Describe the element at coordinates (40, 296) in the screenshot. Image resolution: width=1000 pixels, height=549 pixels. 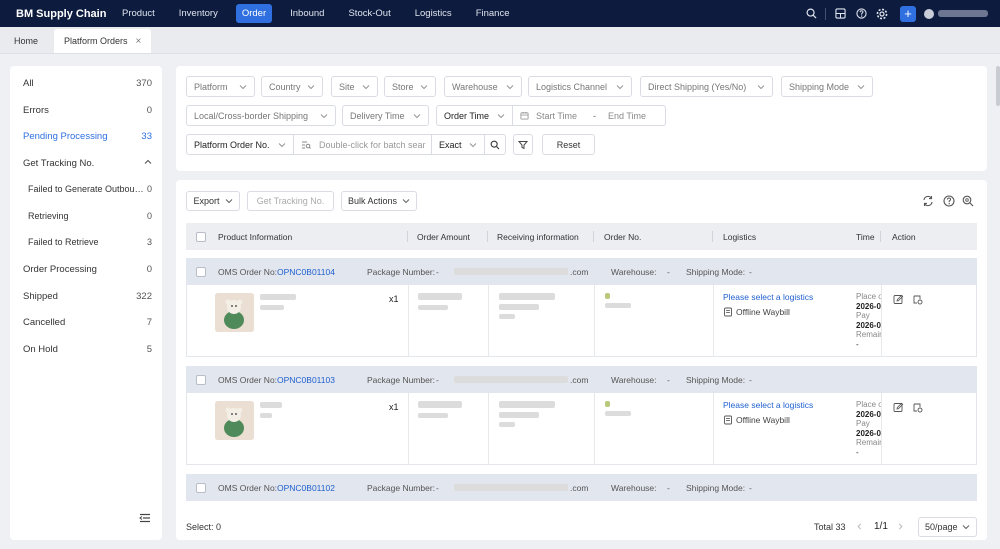
I see `sidebar-item-label: Shipped` at that location.